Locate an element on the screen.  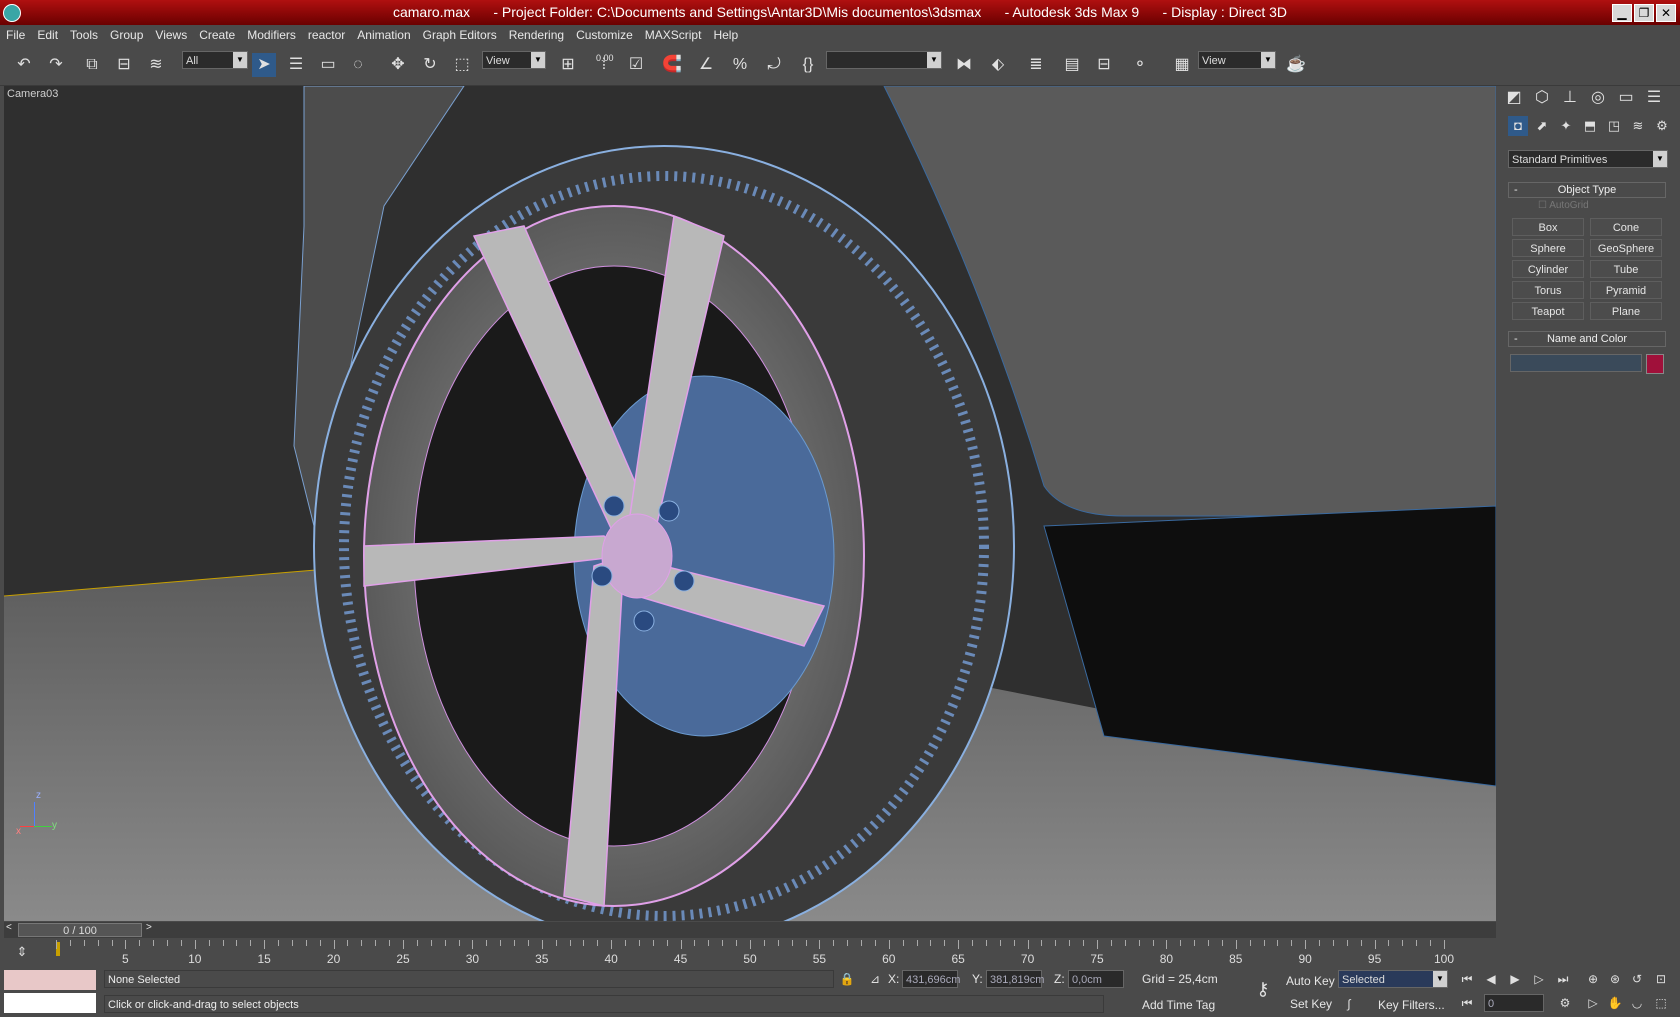
systems-icon: ⚙ is located at coordinates (1662, 126).